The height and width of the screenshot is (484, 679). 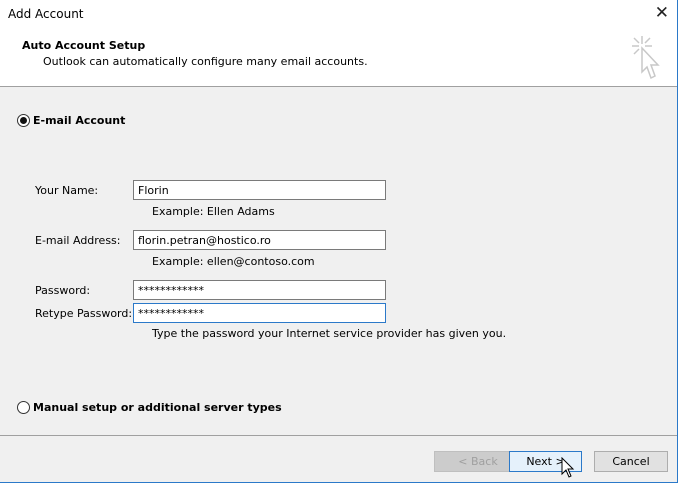 What do you see at coordinates (23, 407) in the screenshot?
I see `radio-unselected-icon` at bounding box center [23, 407].